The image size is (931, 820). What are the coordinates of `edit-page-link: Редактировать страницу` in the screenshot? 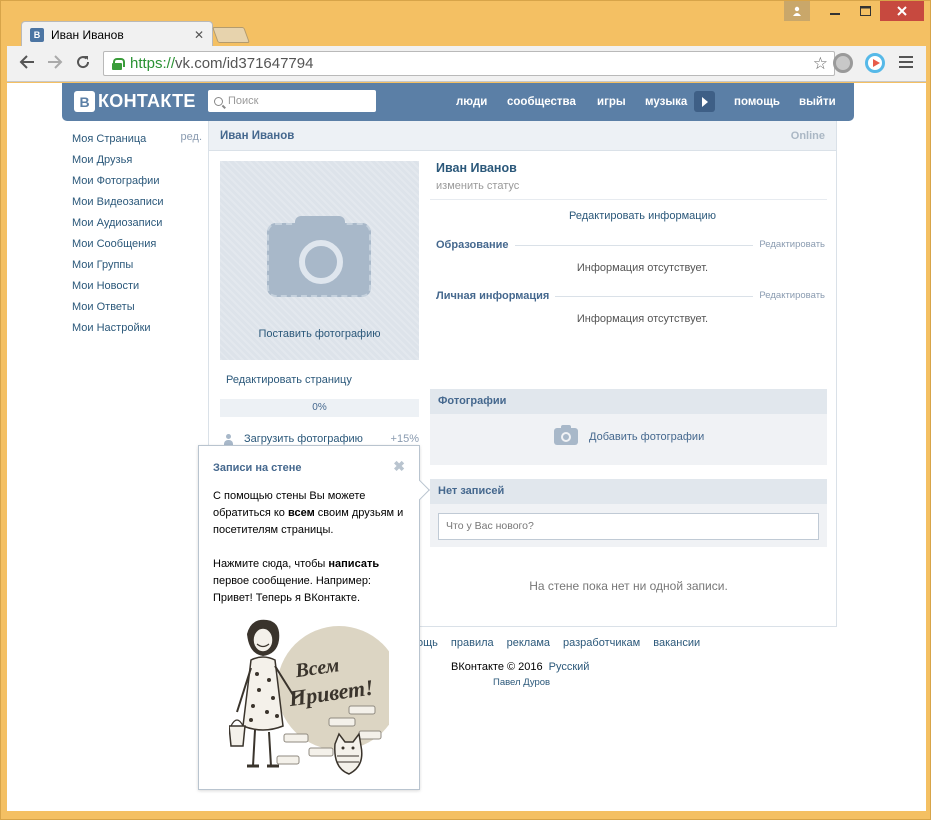 It's located at (289, 380).